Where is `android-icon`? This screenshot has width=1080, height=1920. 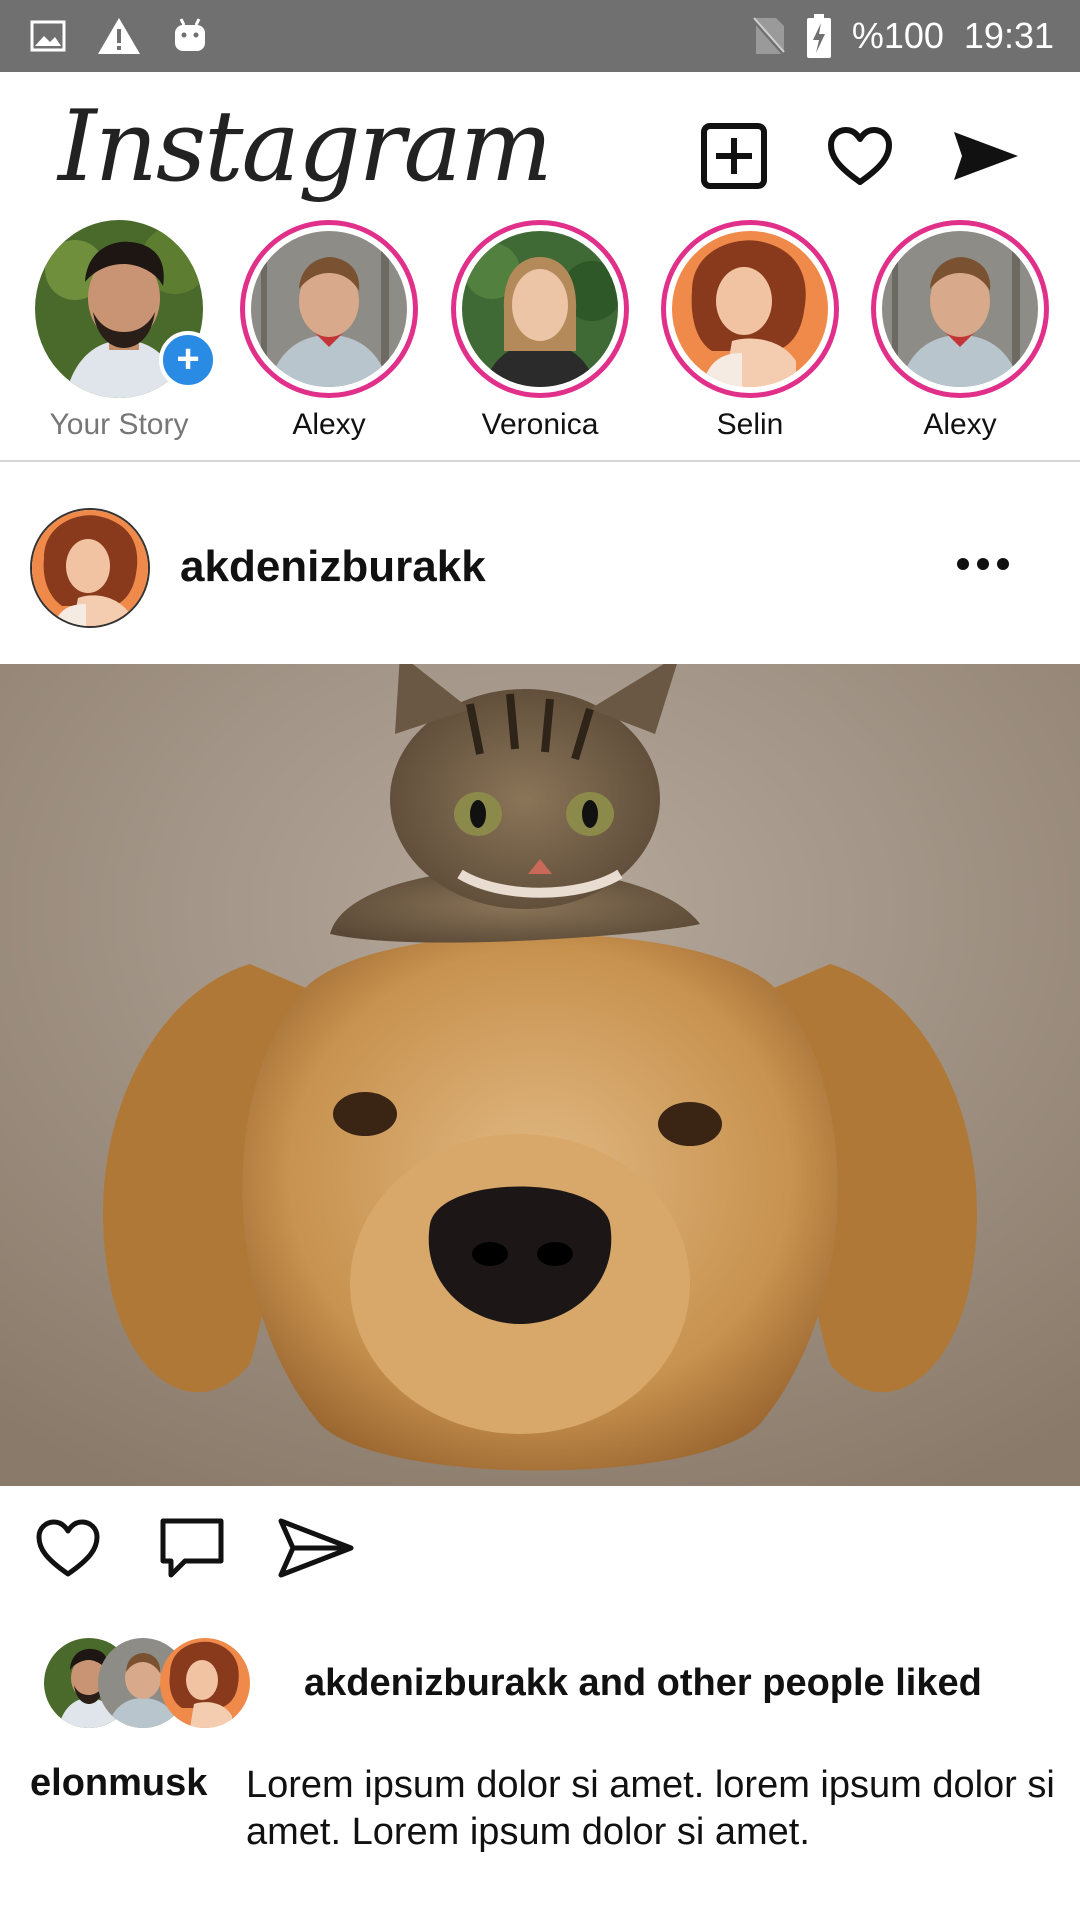 android-icon is located at coordinates (190, 36).